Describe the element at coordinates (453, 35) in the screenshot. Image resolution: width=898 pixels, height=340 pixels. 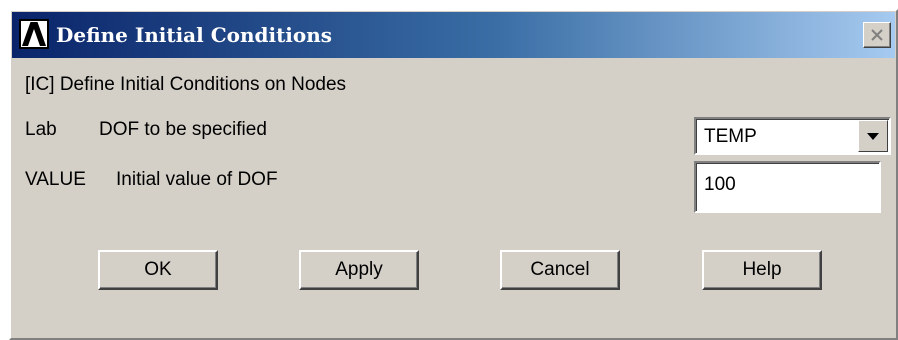
I see `title-bar: Define Initial Conditions` at that location.